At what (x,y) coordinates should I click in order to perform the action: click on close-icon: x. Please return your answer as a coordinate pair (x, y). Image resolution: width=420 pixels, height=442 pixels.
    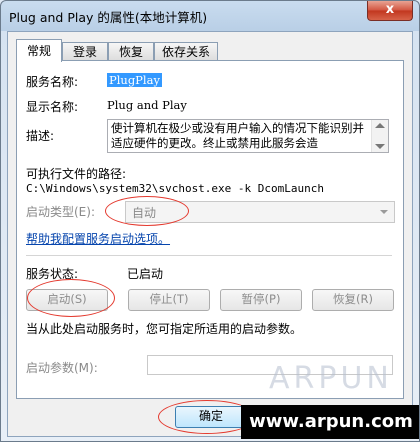
    Looking at the image, I should click on (390, 9).